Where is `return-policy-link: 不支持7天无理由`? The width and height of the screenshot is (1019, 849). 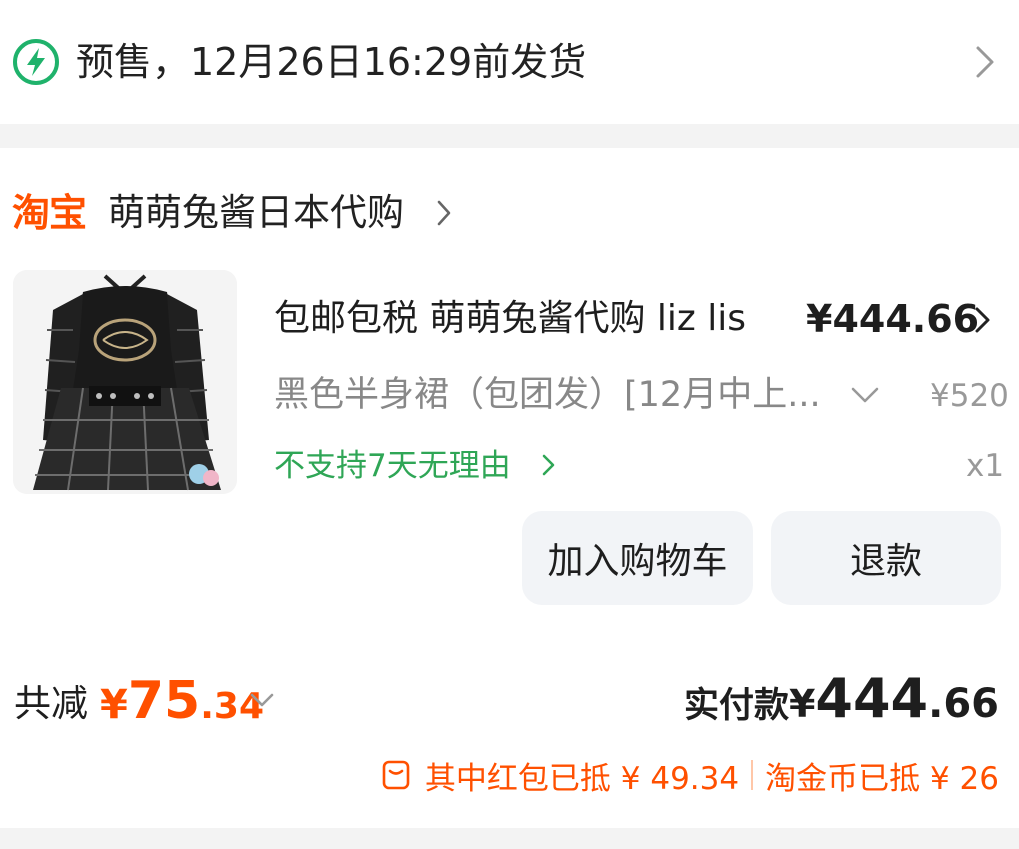 return-policy-link: 不支持7天无理由 is located at coordinates (392, 466).